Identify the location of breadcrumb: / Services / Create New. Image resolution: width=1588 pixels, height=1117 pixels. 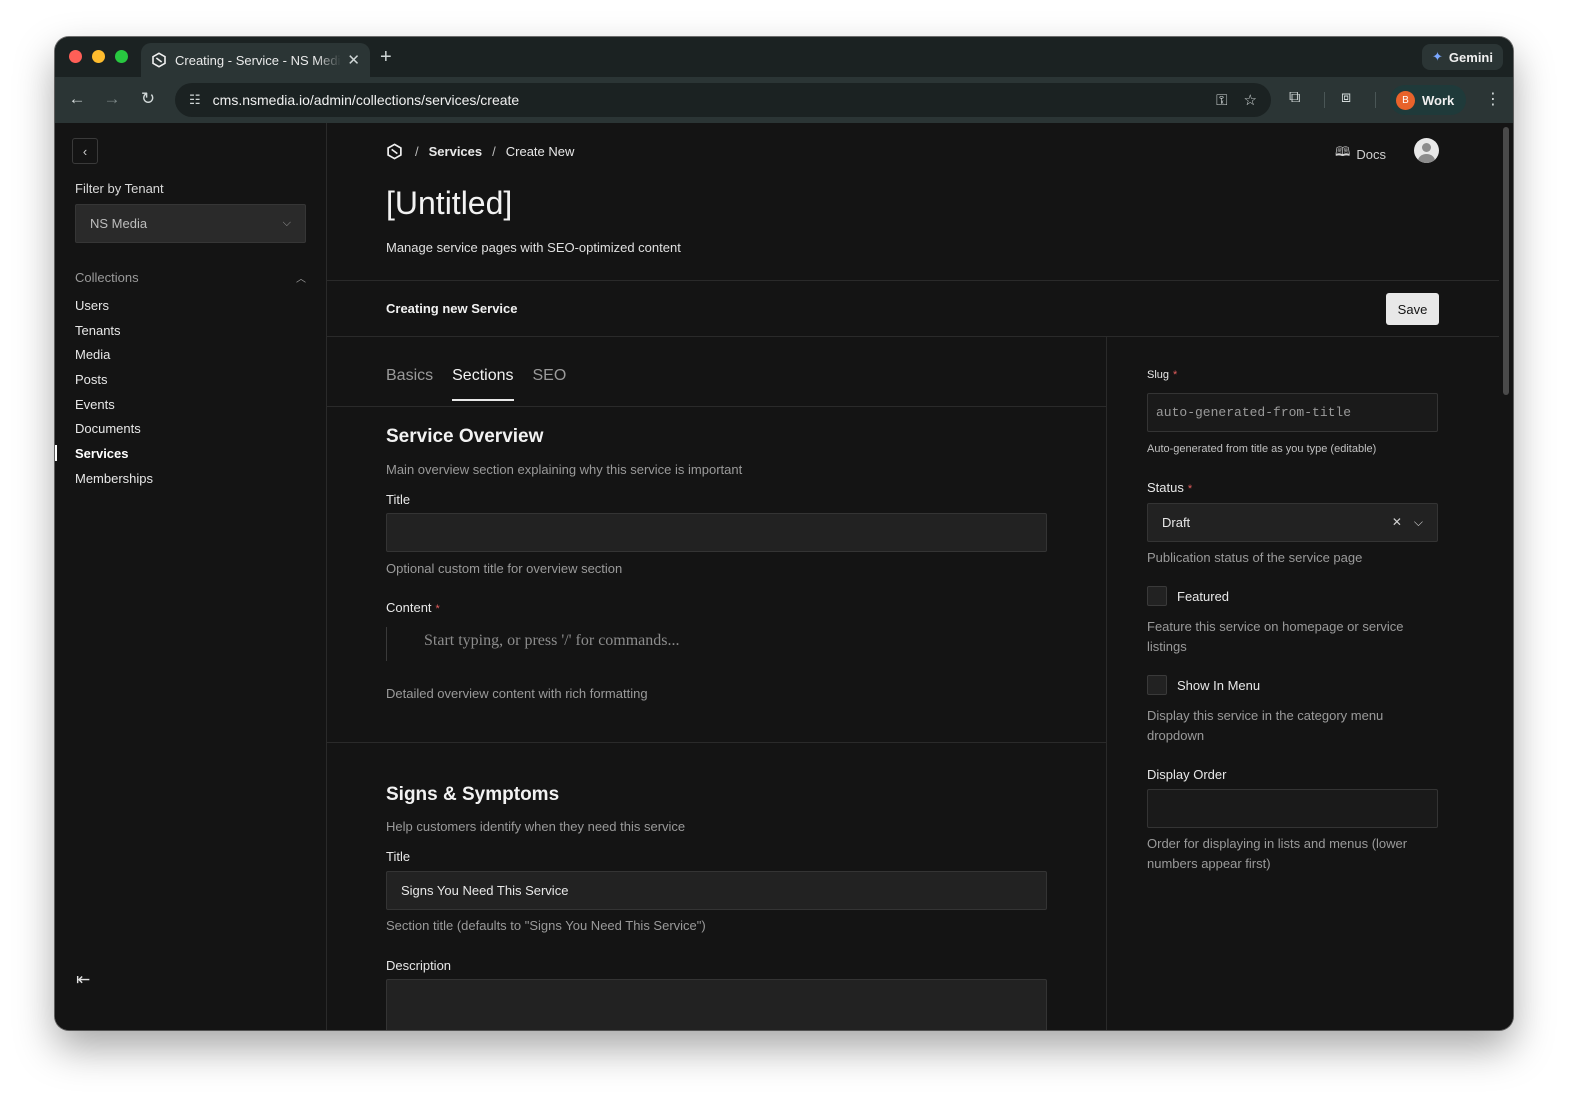
(480, 151).